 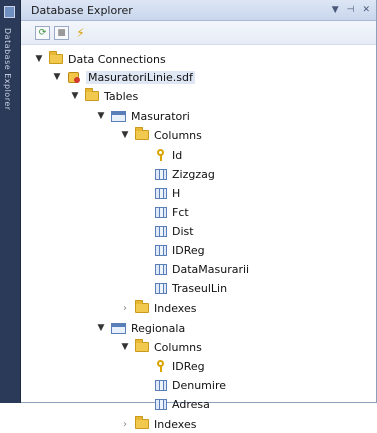 I want to click on tree-item-columns-regionala: ▼ Columns, so click(x=160, y=347).